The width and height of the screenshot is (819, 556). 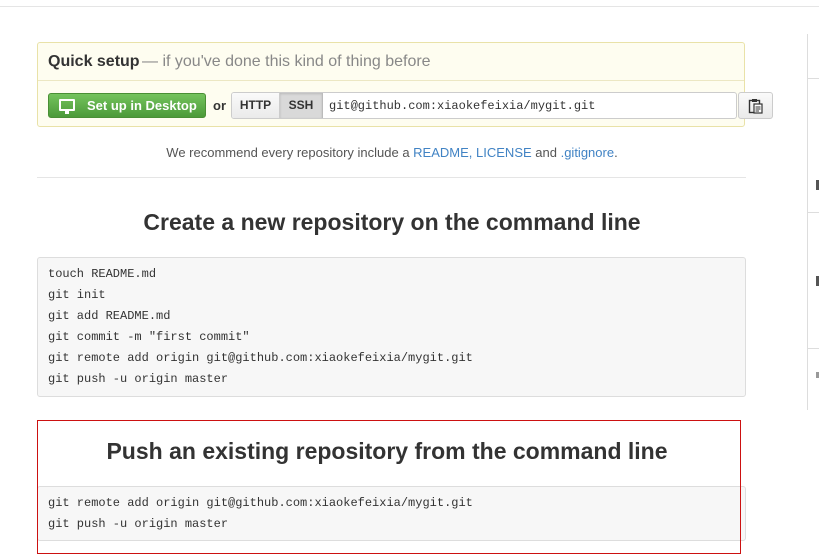 What do you see at coordinates (813, 222) in the screenshot?
I see `sidebar-edge` at bounding box center [813, 222].